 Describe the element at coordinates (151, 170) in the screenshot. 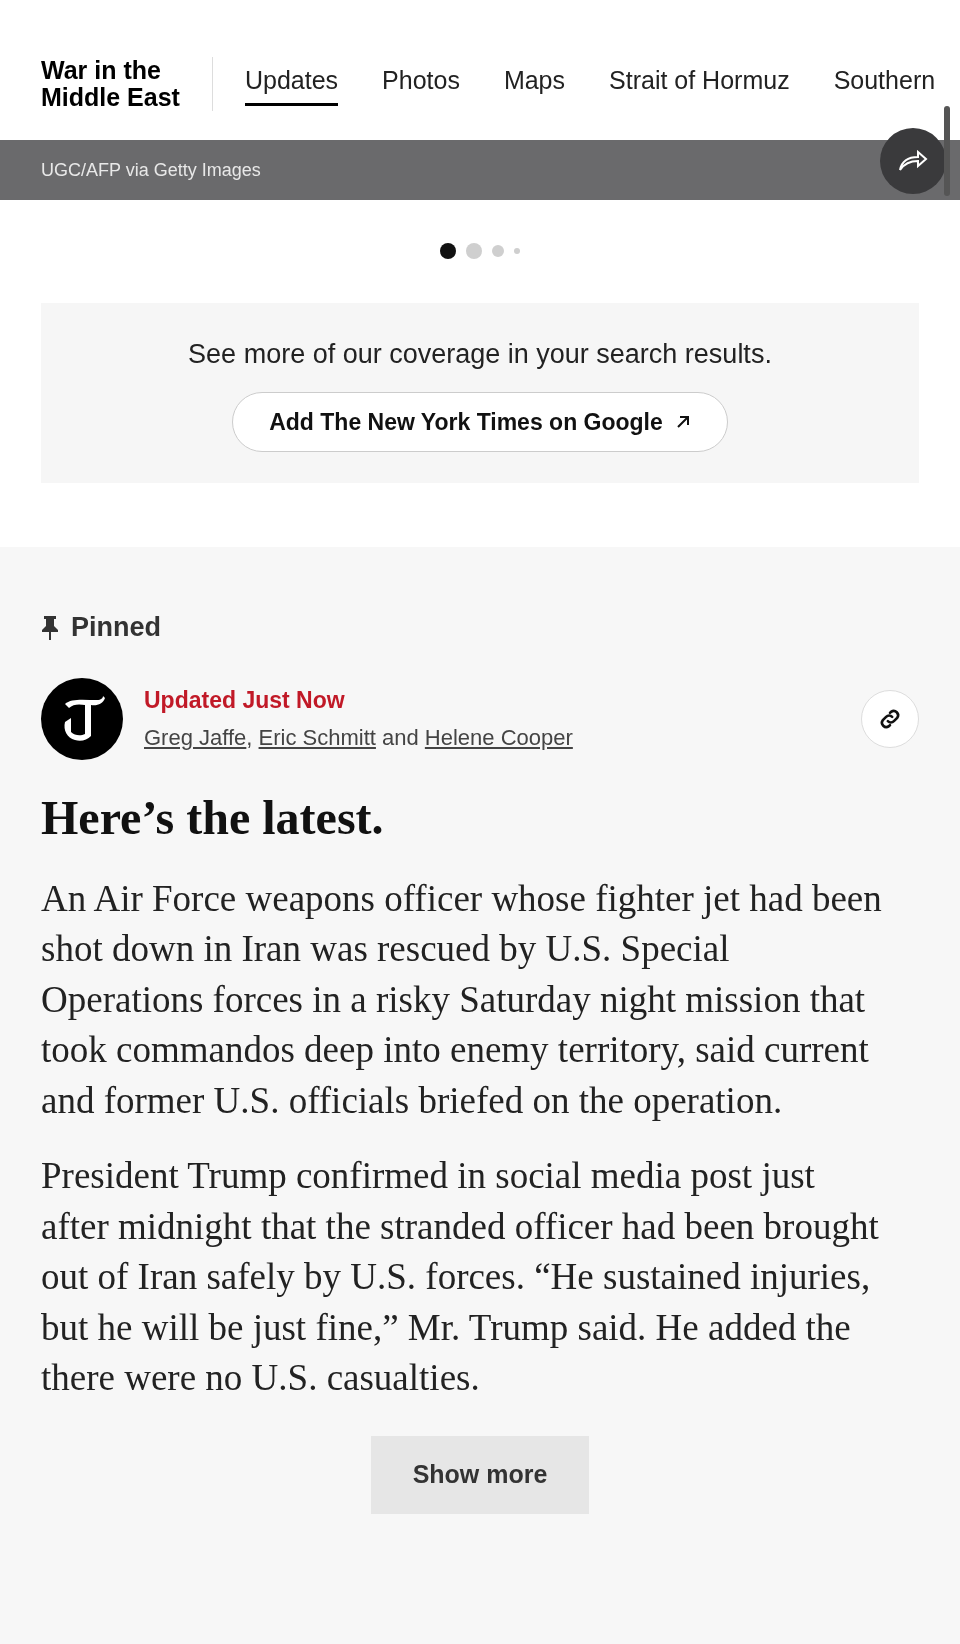

I see `photo-credit: UGC/AFP via Getty Images` at that location.